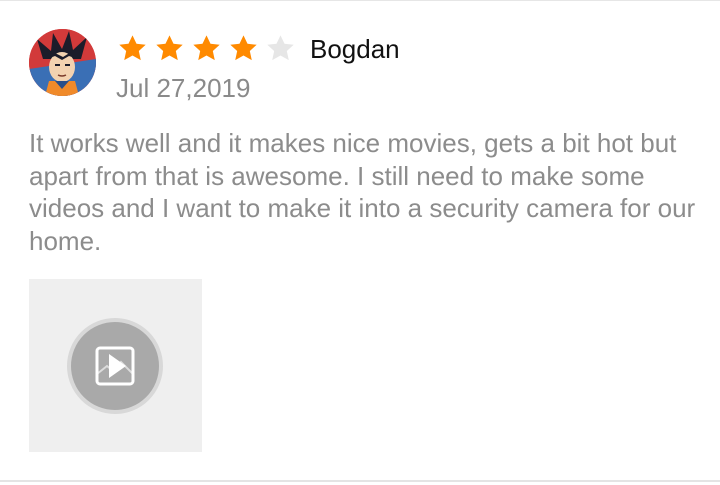 Image resolution: width=720 pixels, height=485 pixels. I want to click on review-date: Jul 27,2019, so click(183, 88).